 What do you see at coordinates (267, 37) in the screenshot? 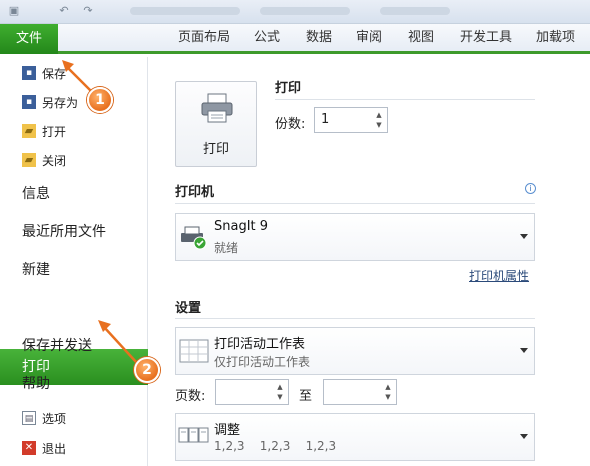
I see `tab-formulas: 公式` at bounding box center [267, 37].